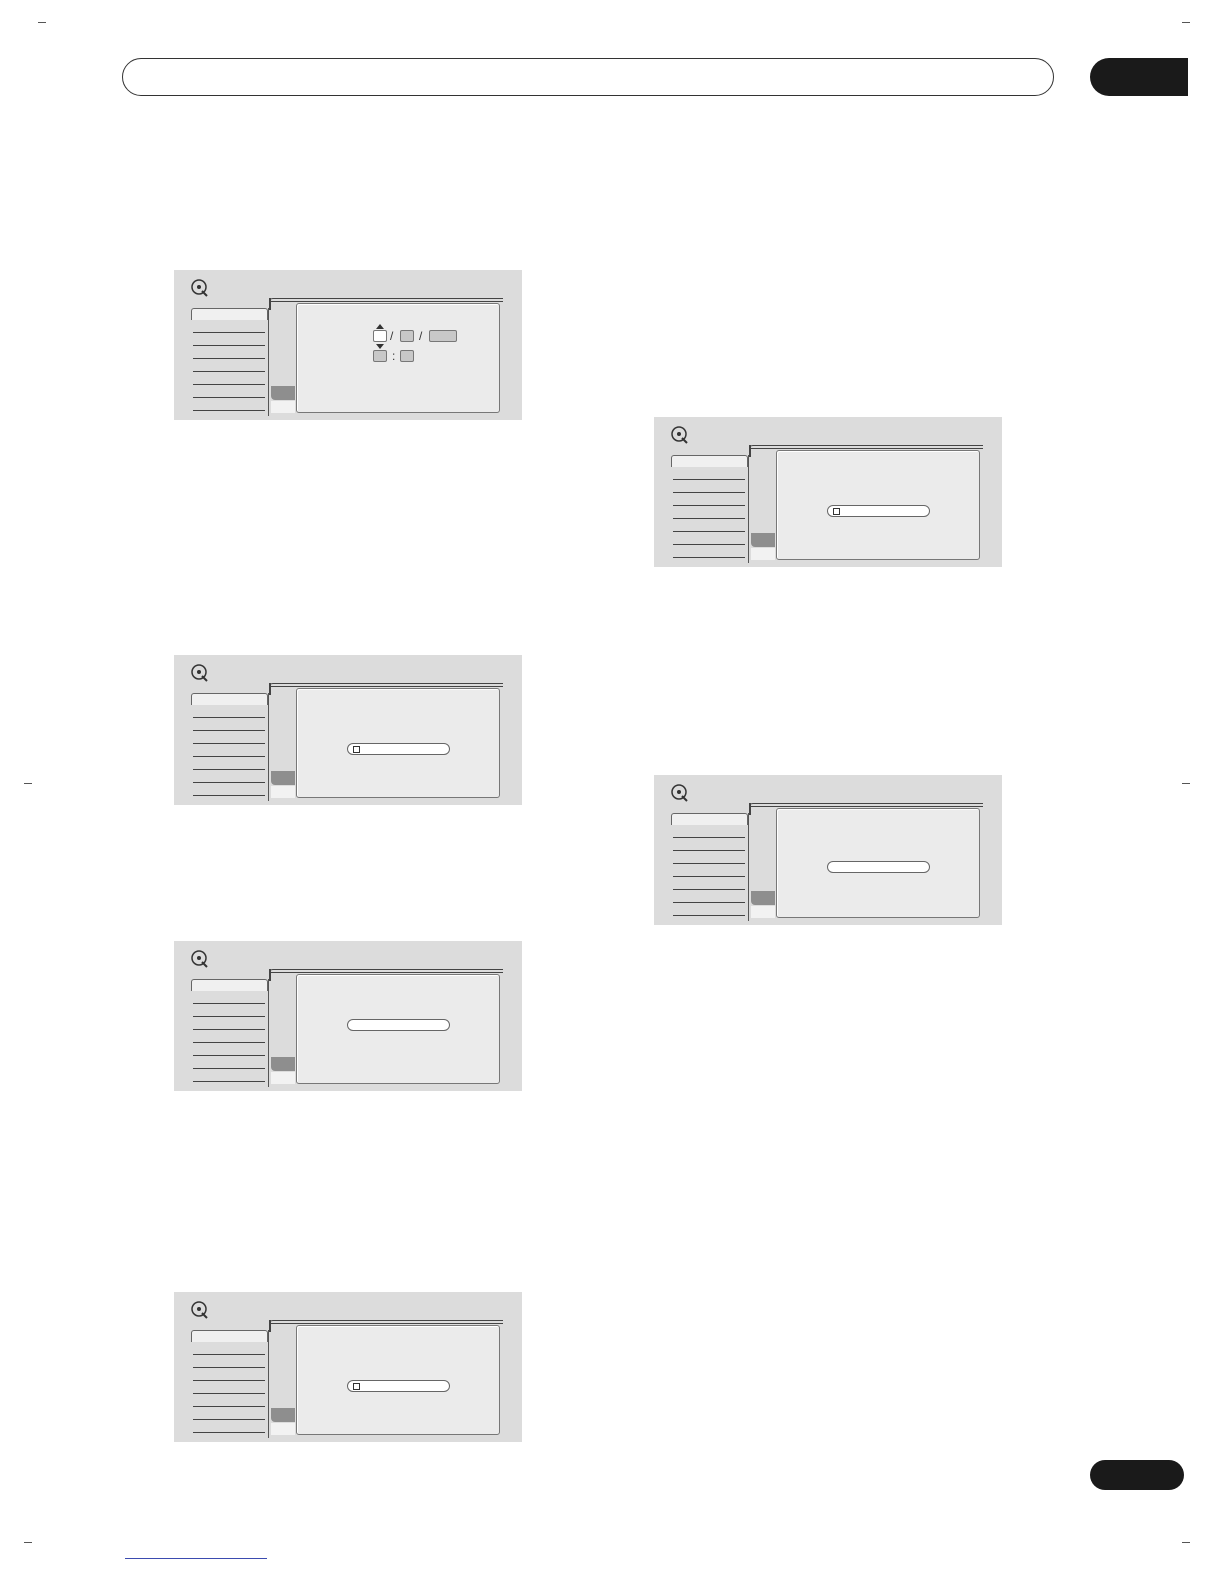 The height and width of the screenshot is (1584, 1224). What do you see at coordinates (348, 1016) in the screenshot?
I see `settings-screen` at bounding box center [348, 1016].